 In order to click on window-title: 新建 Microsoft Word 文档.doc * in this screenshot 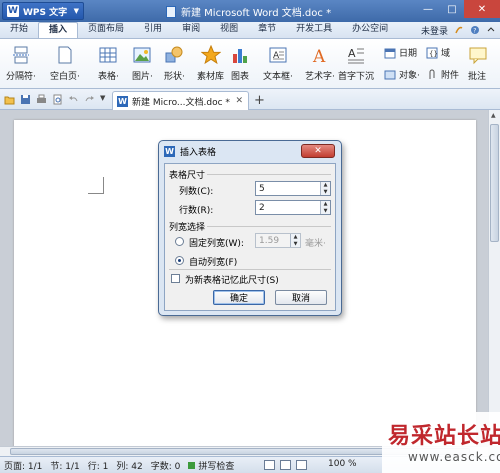, I will do `click(248, 11)`.